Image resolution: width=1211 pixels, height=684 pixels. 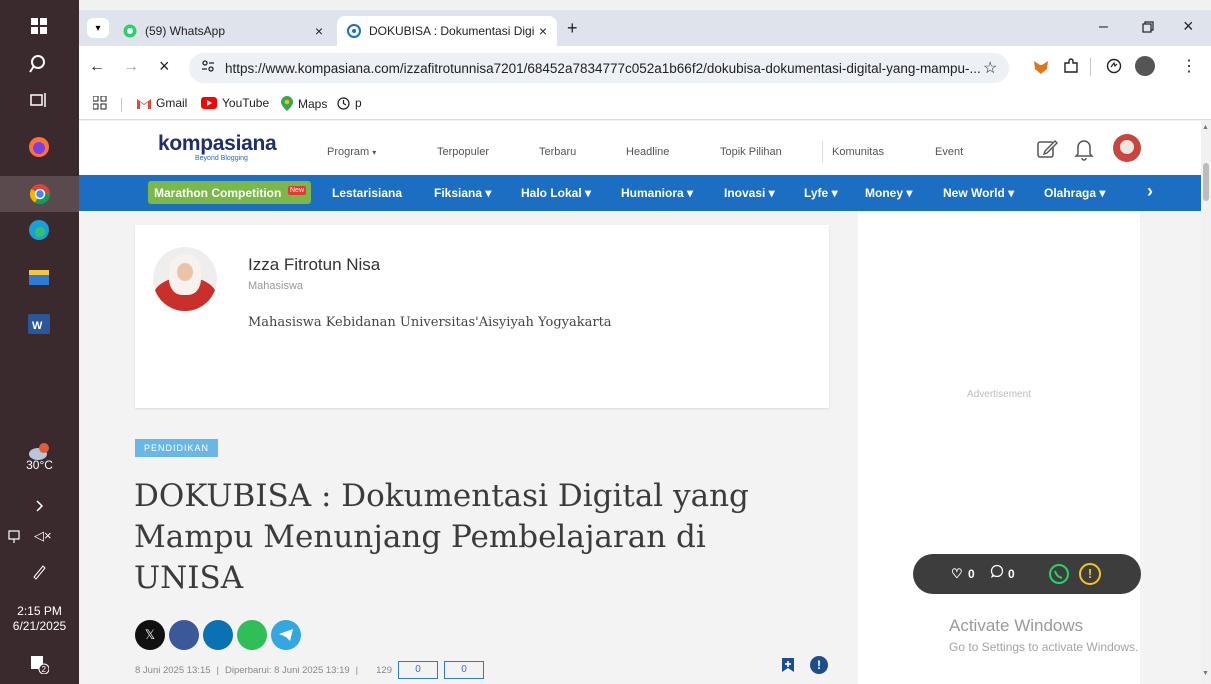 I want to click on file-explorer-icon, so click(x=39, y=277).